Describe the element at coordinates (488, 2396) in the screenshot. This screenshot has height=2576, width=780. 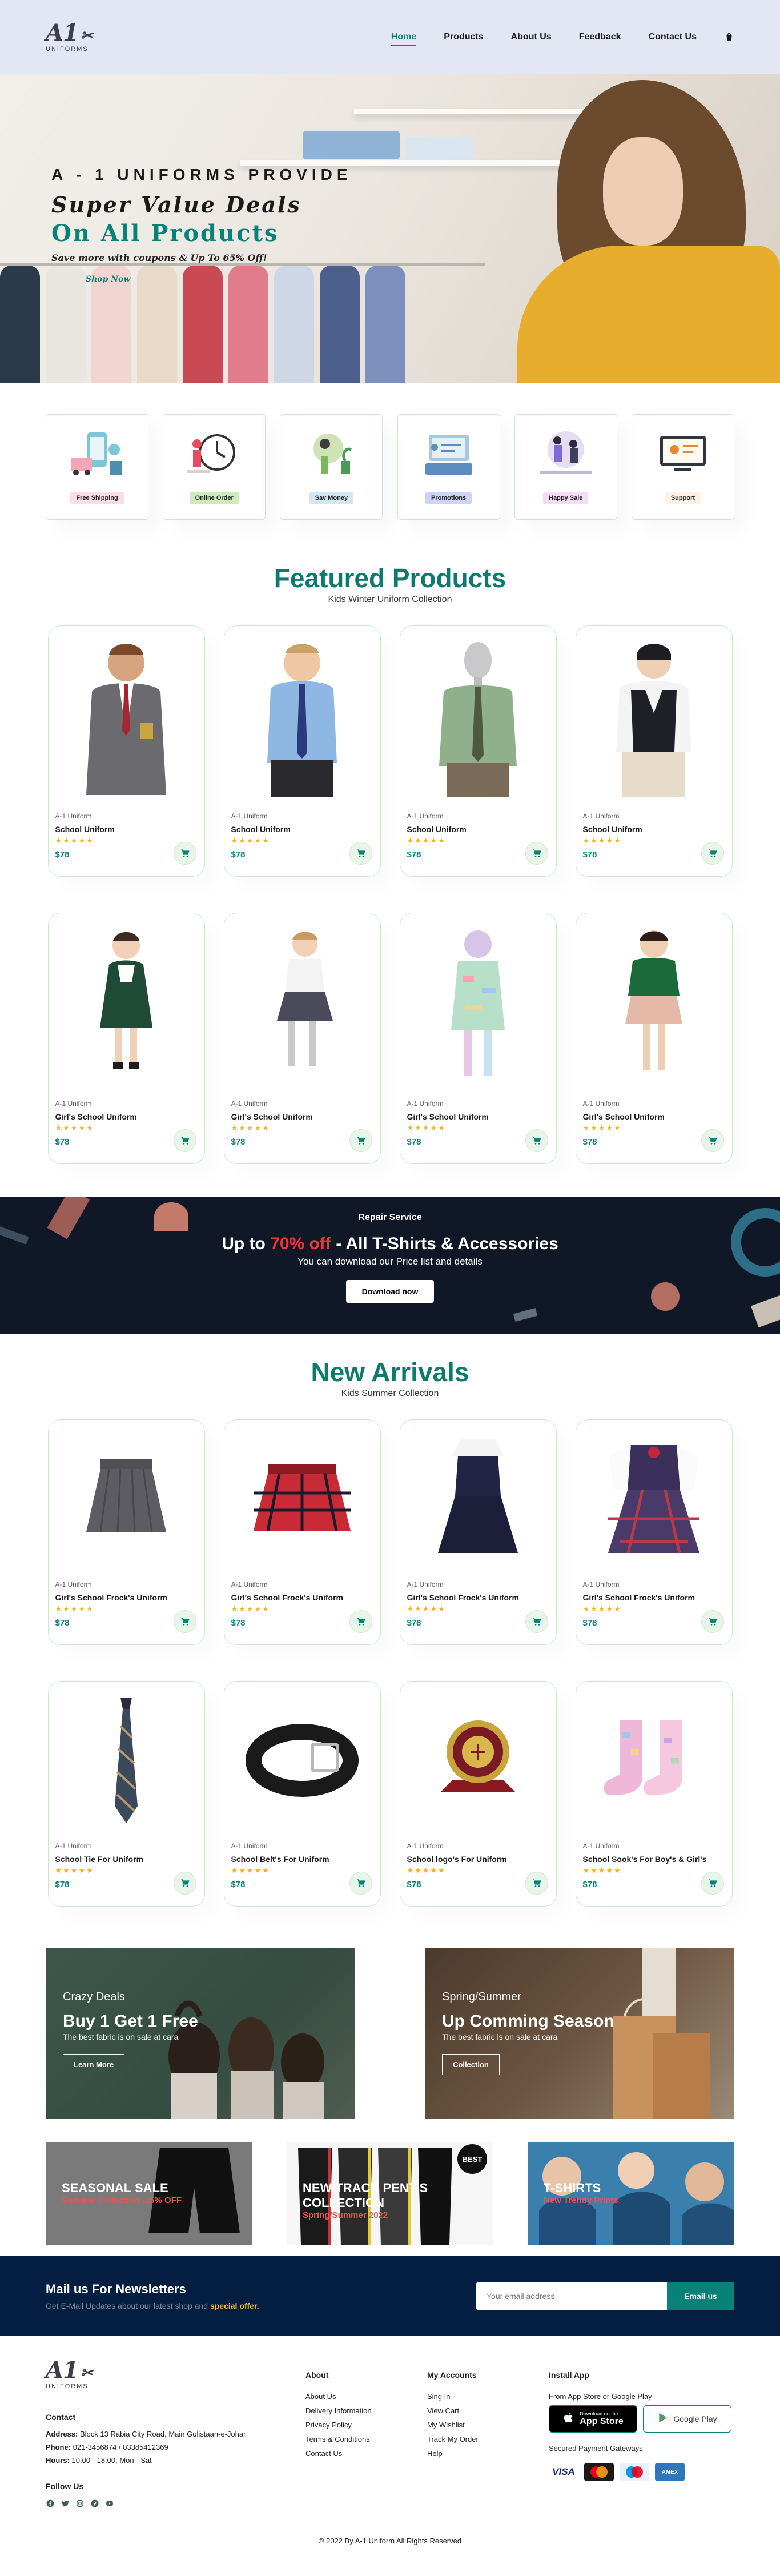
I see `footer-link-sign-in: Sing In` at that location.